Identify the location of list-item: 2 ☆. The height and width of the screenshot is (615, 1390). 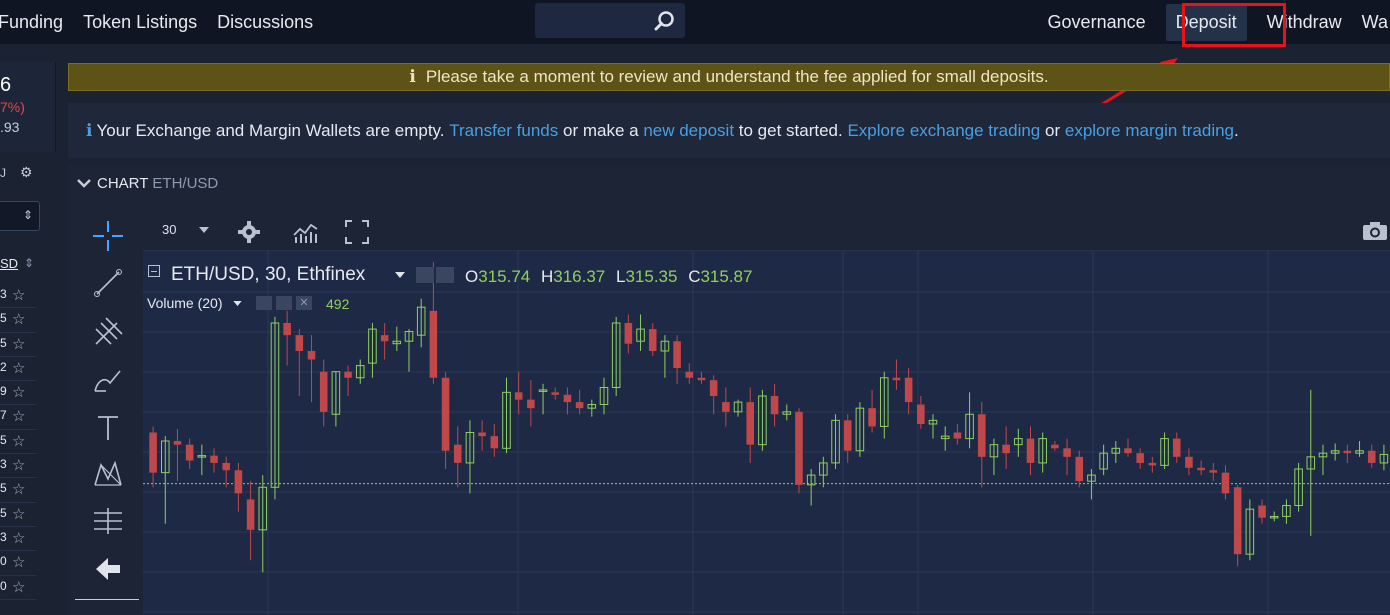
(18, 369).